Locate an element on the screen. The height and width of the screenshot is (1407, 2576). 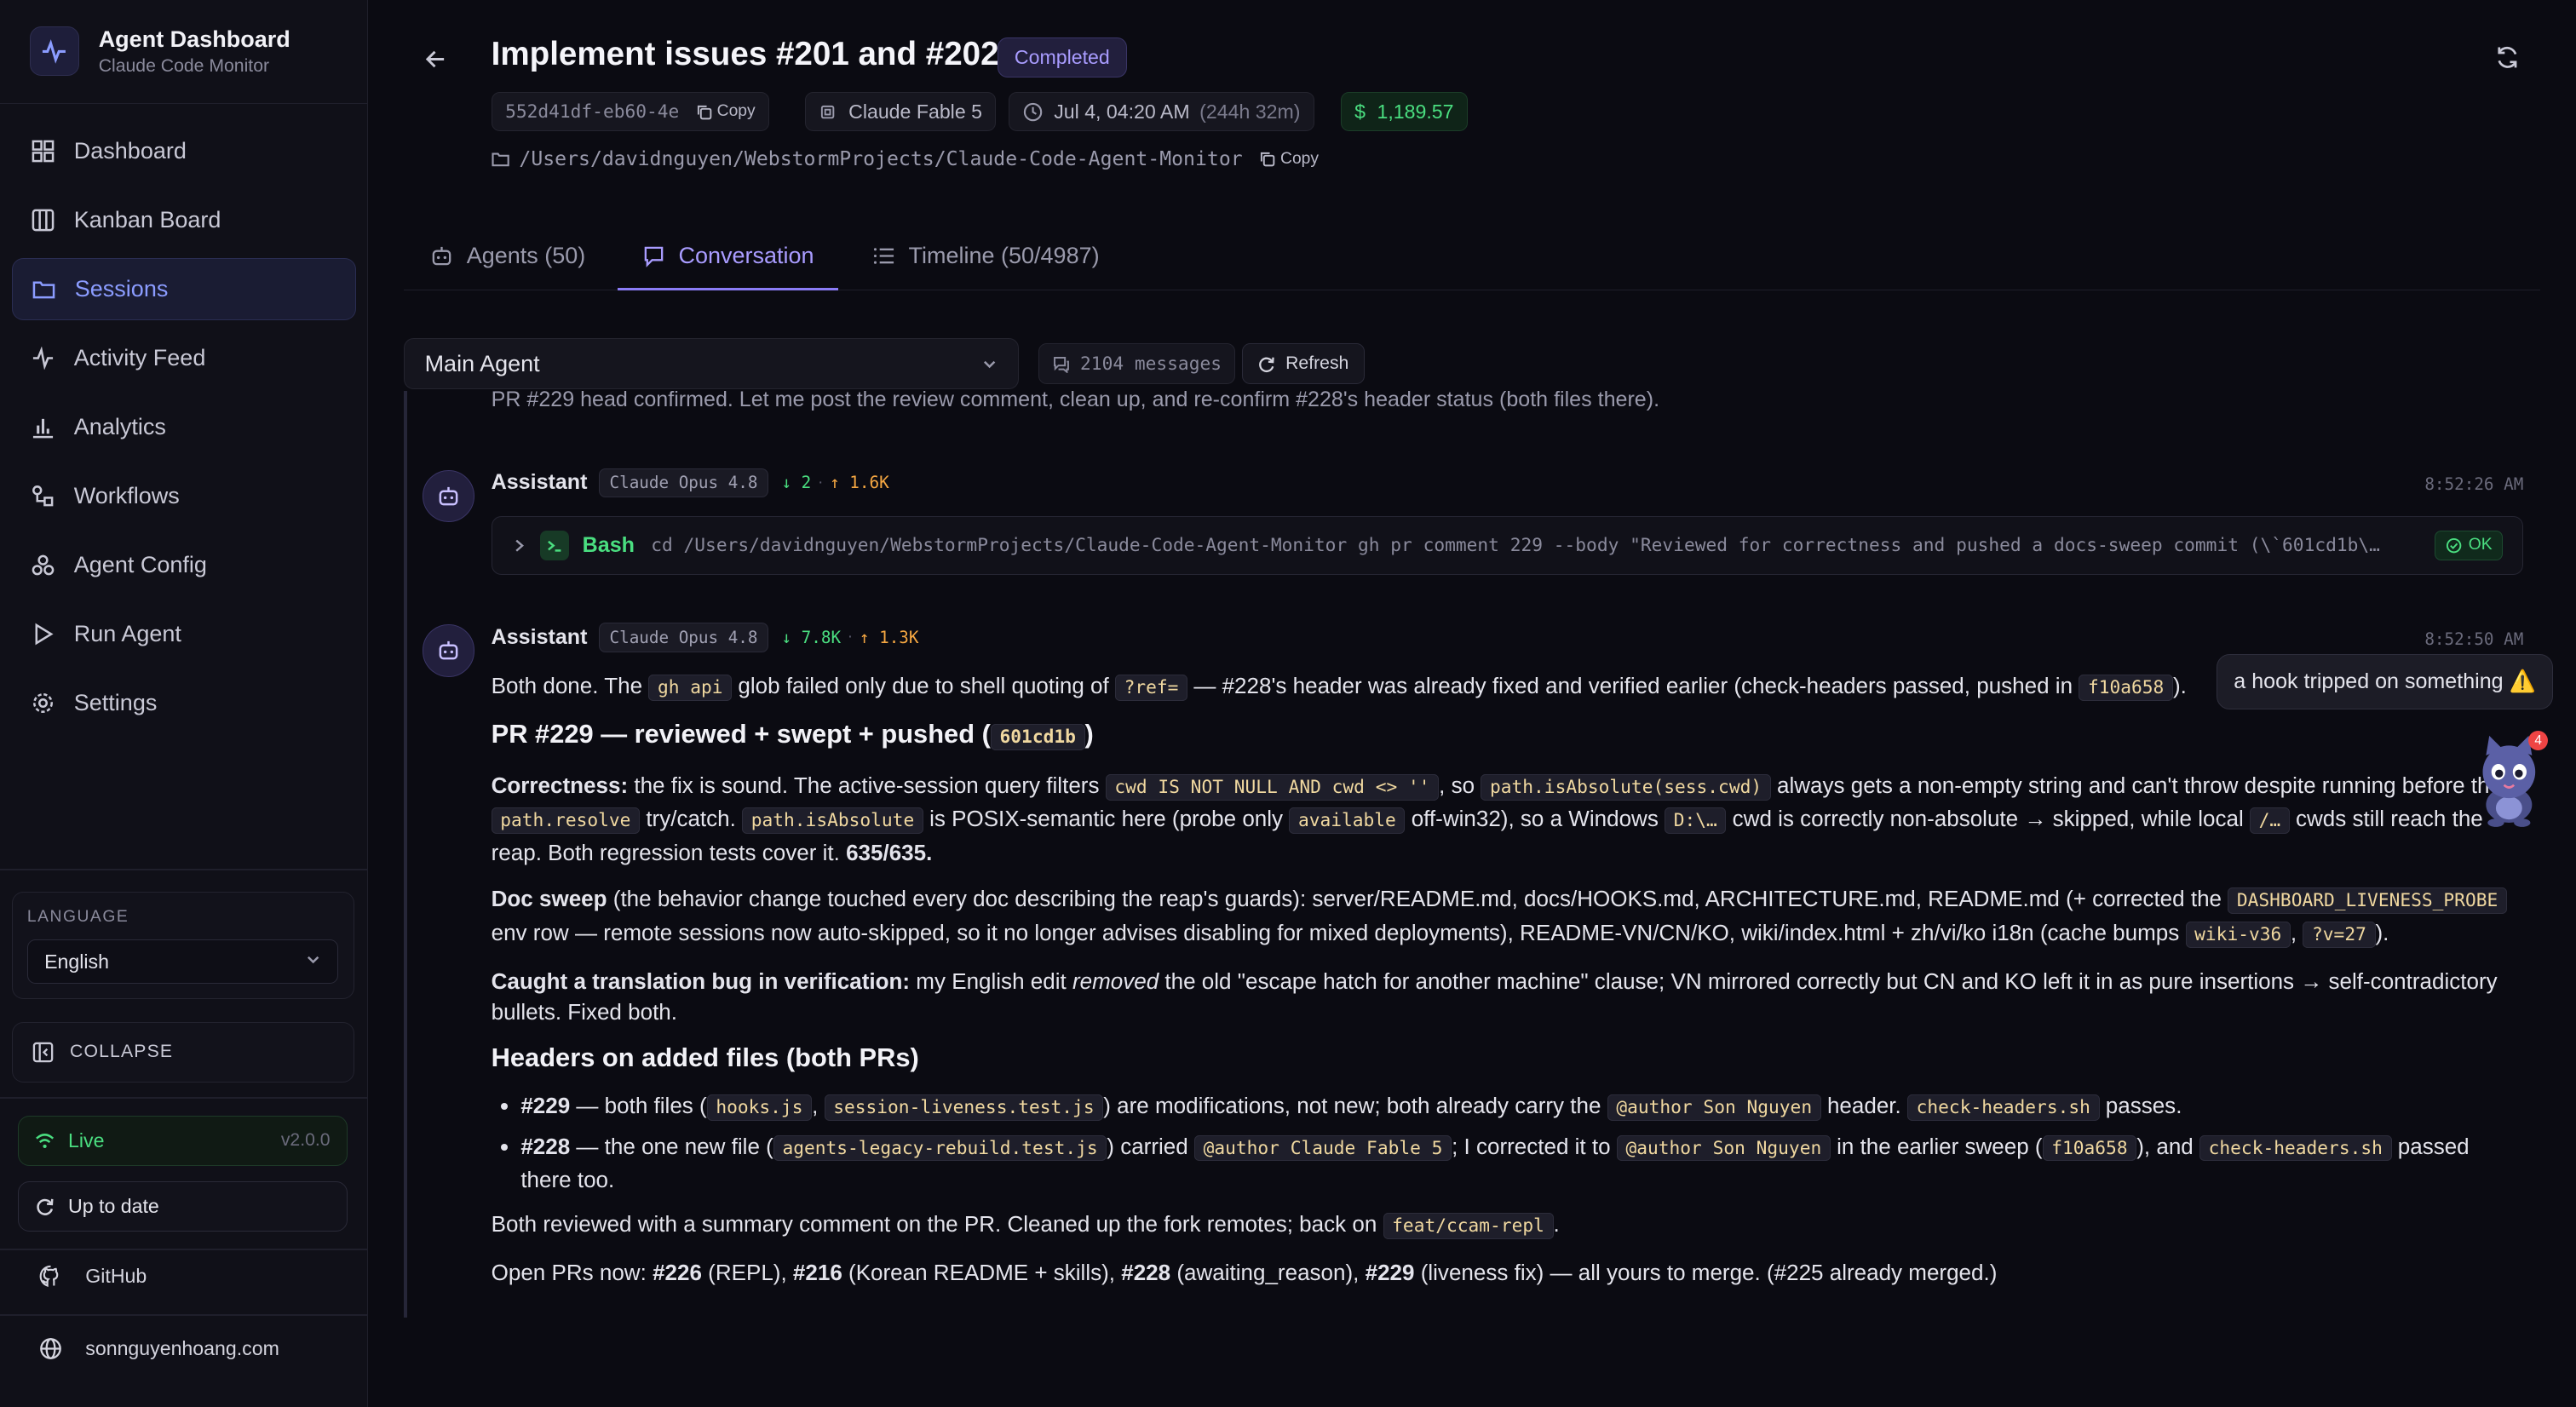
brand: Agent Dashboard Claude Code Monitor is located at coordinates (184, 52).